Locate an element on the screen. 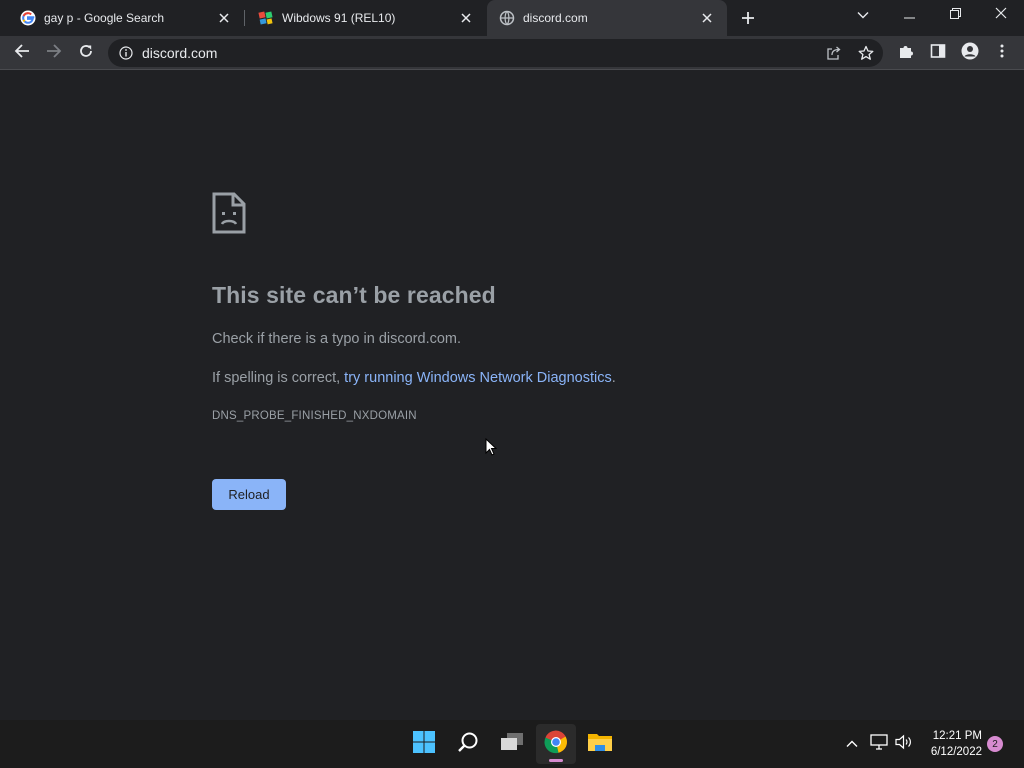 This screenshot has height=768, width=1024. chevron-up-icon is located at coordinates (852, 744).